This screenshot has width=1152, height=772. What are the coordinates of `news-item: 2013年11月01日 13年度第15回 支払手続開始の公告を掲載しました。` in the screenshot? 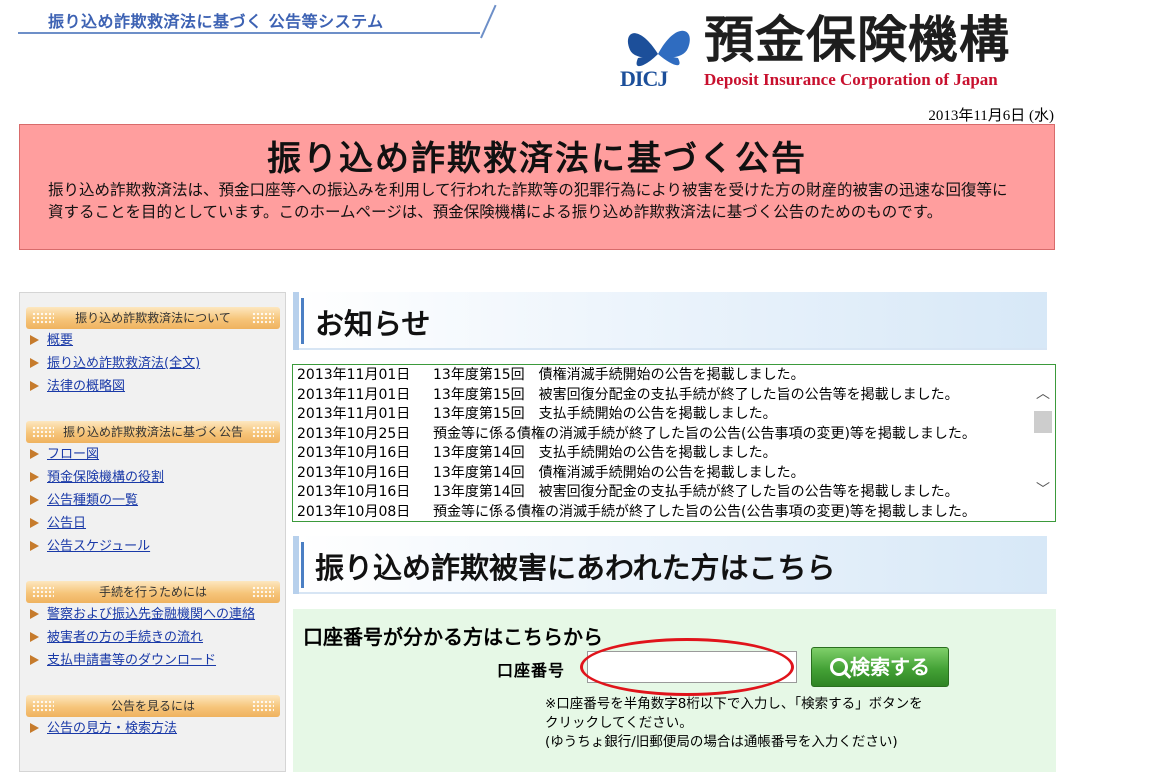 It's located at (663, 415).